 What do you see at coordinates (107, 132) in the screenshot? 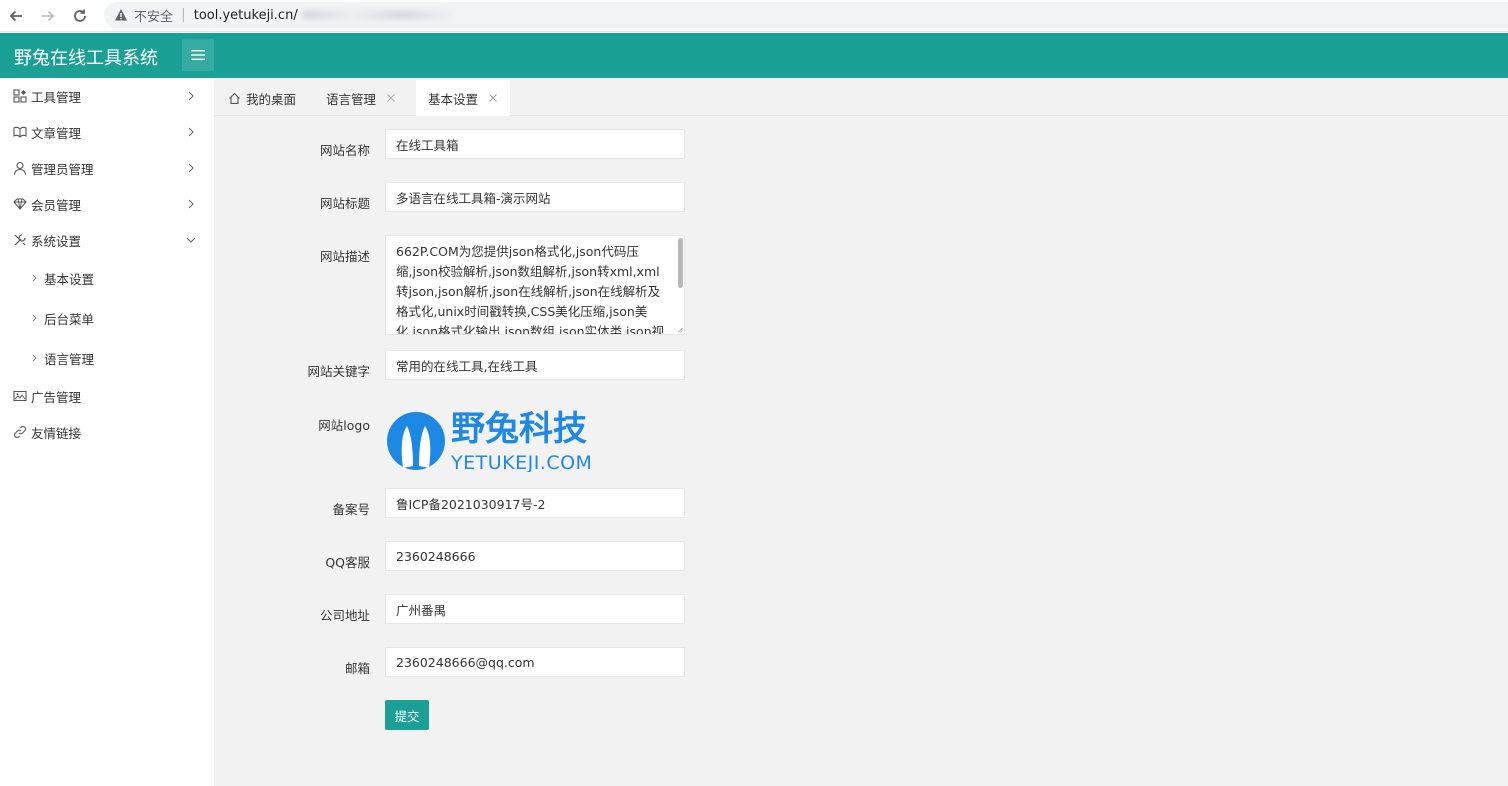
I see `sidebar-item-articles: 文章管理` at bounding box center [107, 132].